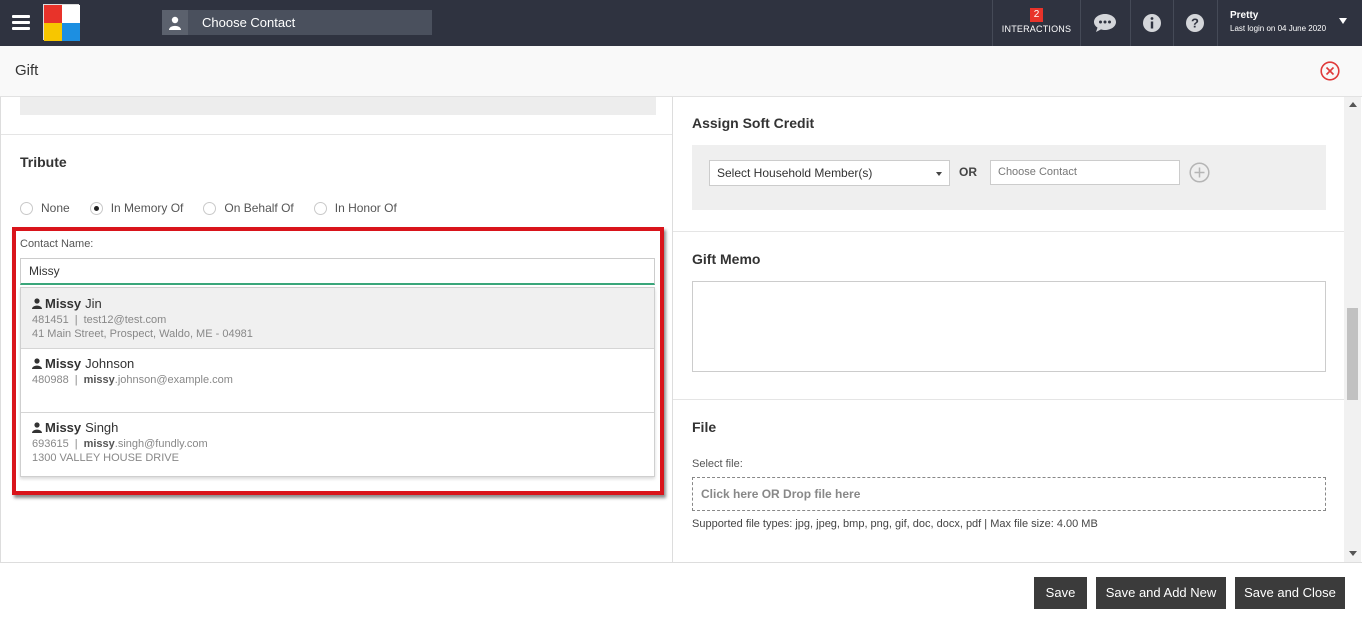 This screenshot has width=1362, height=623. Describe the element at coordinates (968, 172) in the screenshot. I see `or-separator: OR` at that location.